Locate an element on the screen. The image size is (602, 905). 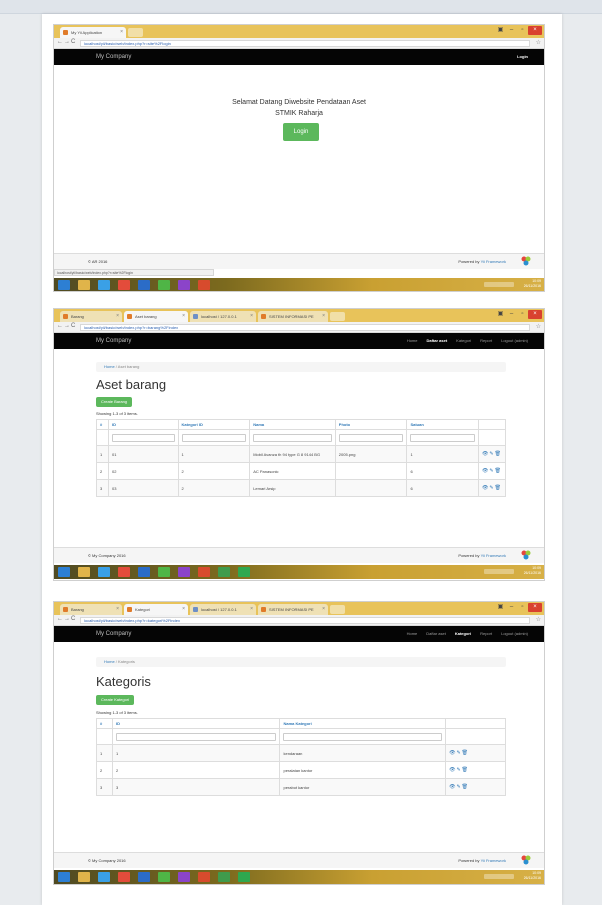
minimize-icon: – is located at coordinates (511, 30).